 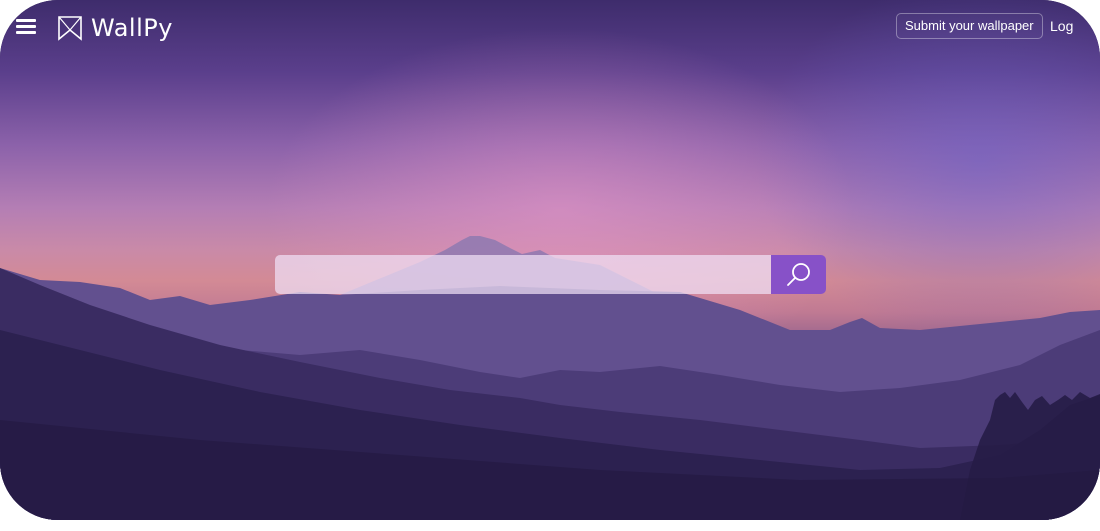 I want to click on app-name: WallPy, so click(x=132, y=28).